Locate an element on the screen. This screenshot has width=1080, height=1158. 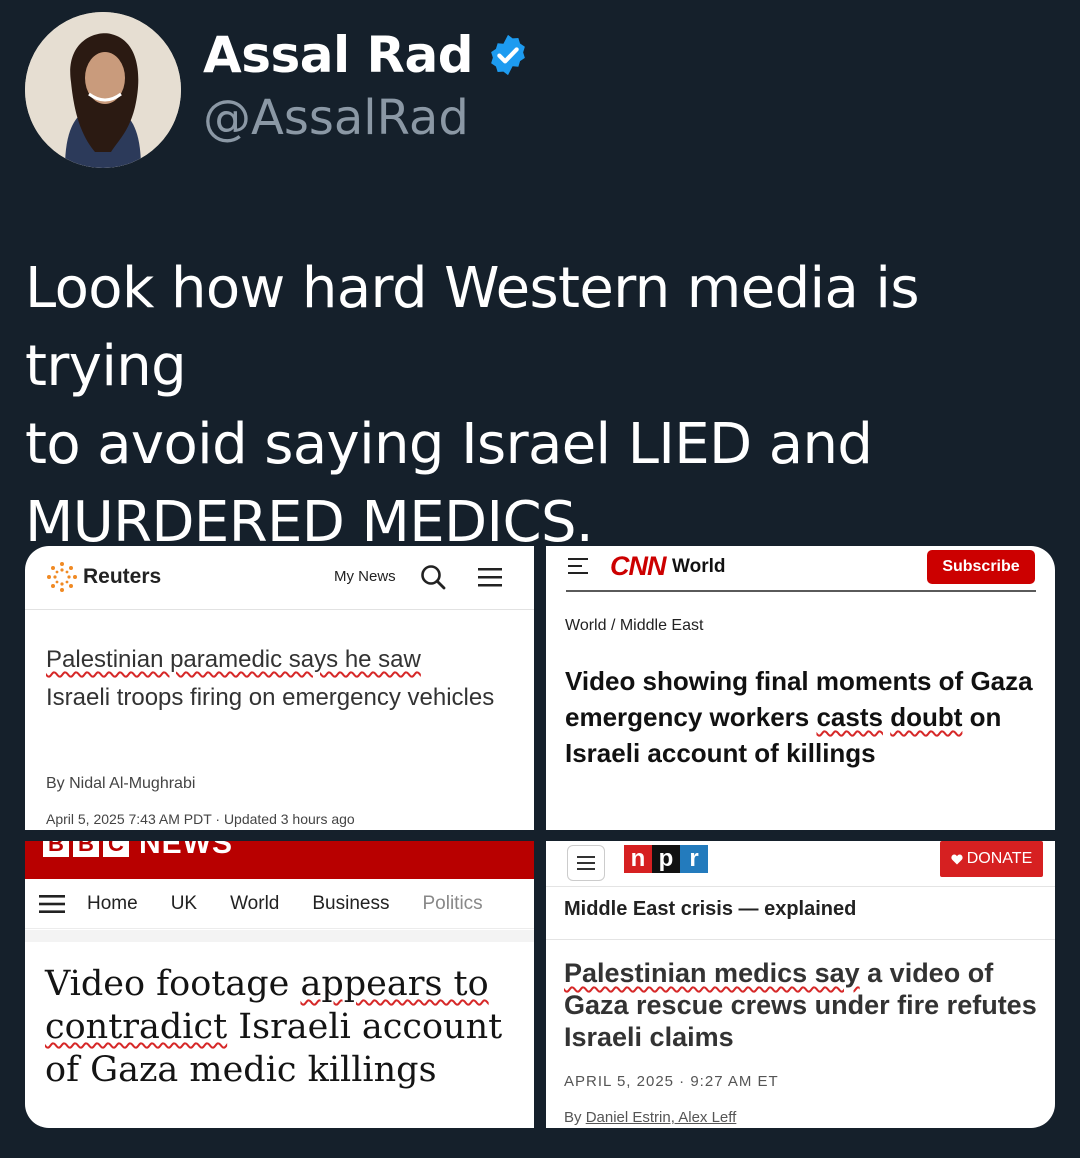
breadcrumb: World / Middle East is located at coordinates (634, 626).